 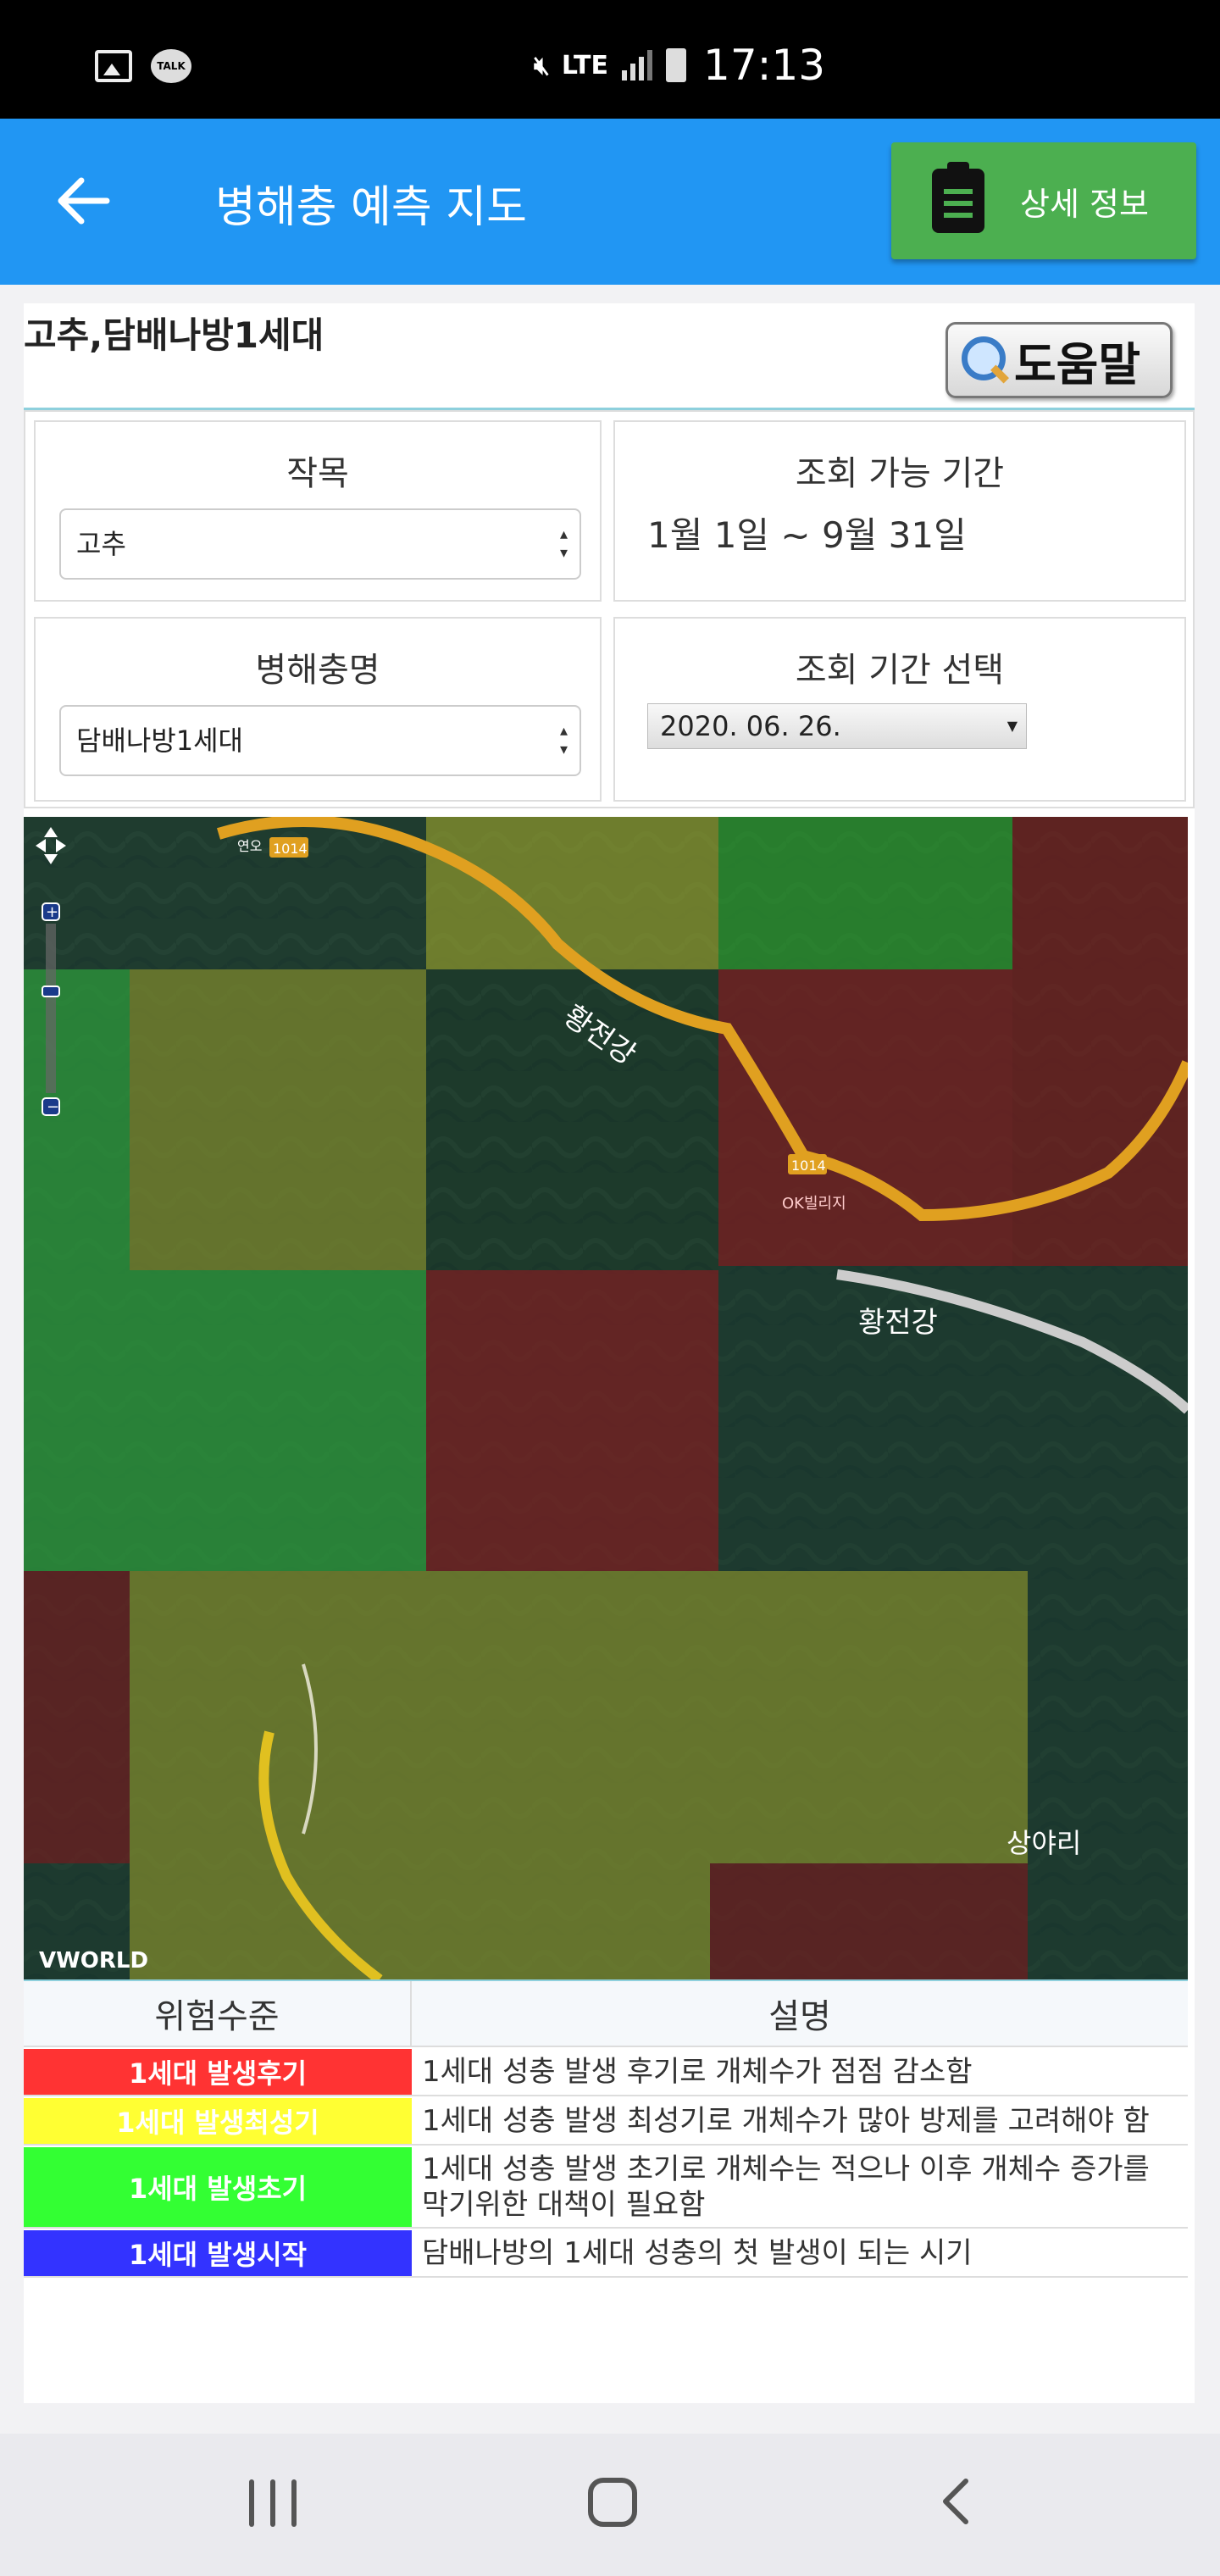 I want to click on crop-cell: 작목 고추 ▴ ▾, so click(x=318, y=511).